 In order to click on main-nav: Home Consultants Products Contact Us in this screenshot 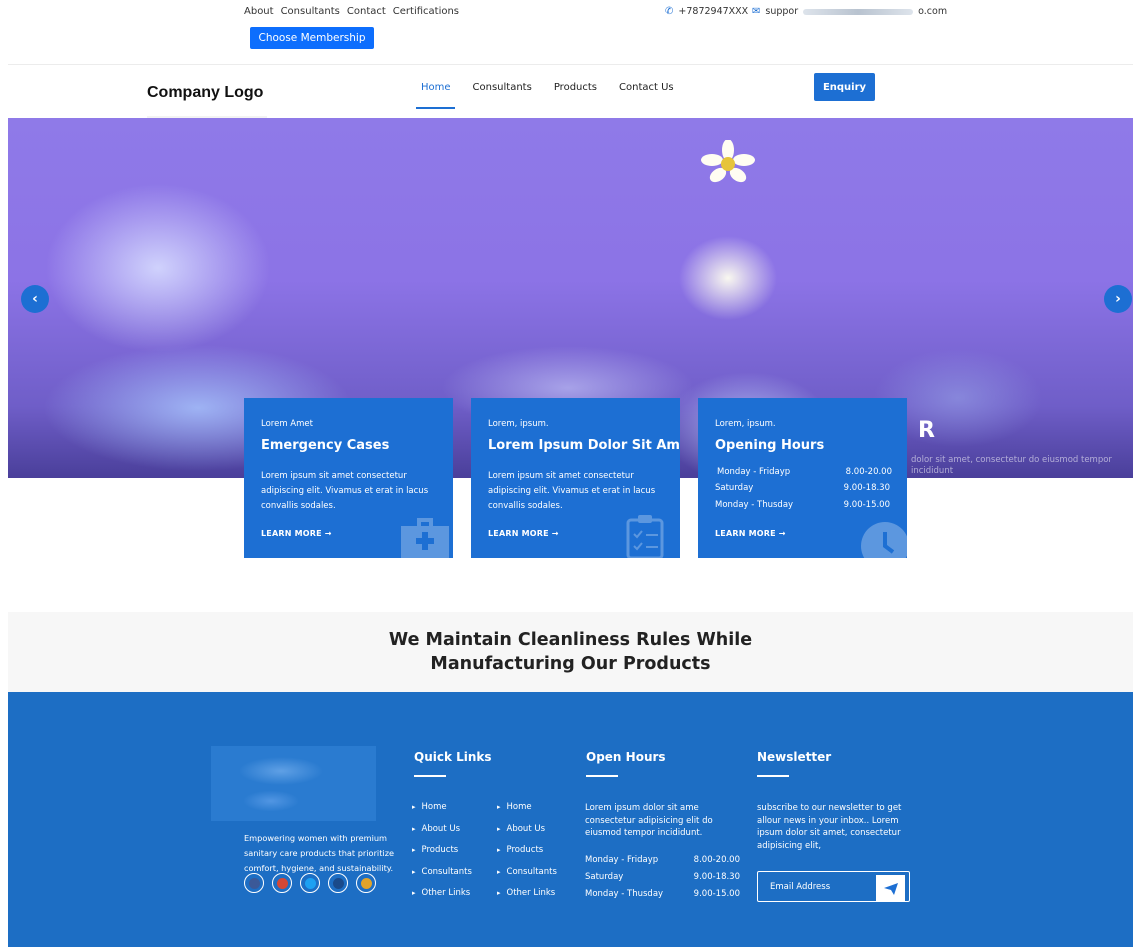, I will do `click(547, 87)`.